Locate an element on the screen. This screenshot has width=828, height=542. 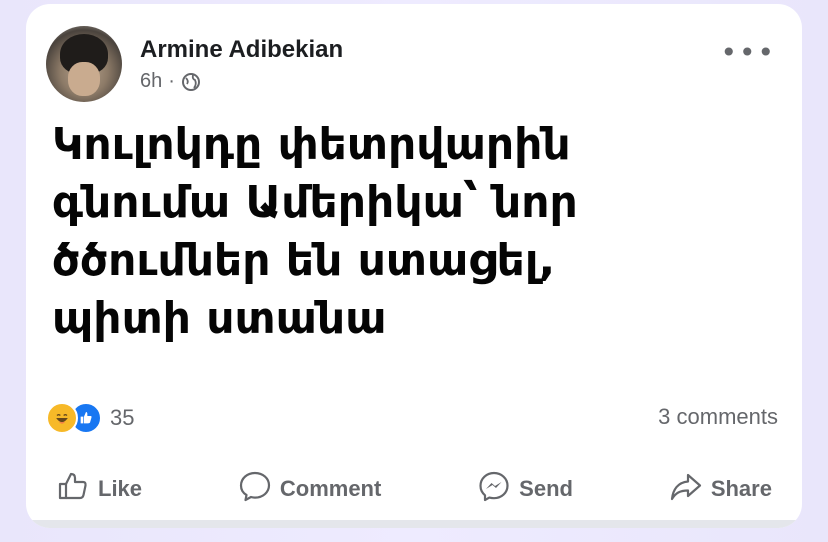
send-button: Send is located at coordinates (525, 489).